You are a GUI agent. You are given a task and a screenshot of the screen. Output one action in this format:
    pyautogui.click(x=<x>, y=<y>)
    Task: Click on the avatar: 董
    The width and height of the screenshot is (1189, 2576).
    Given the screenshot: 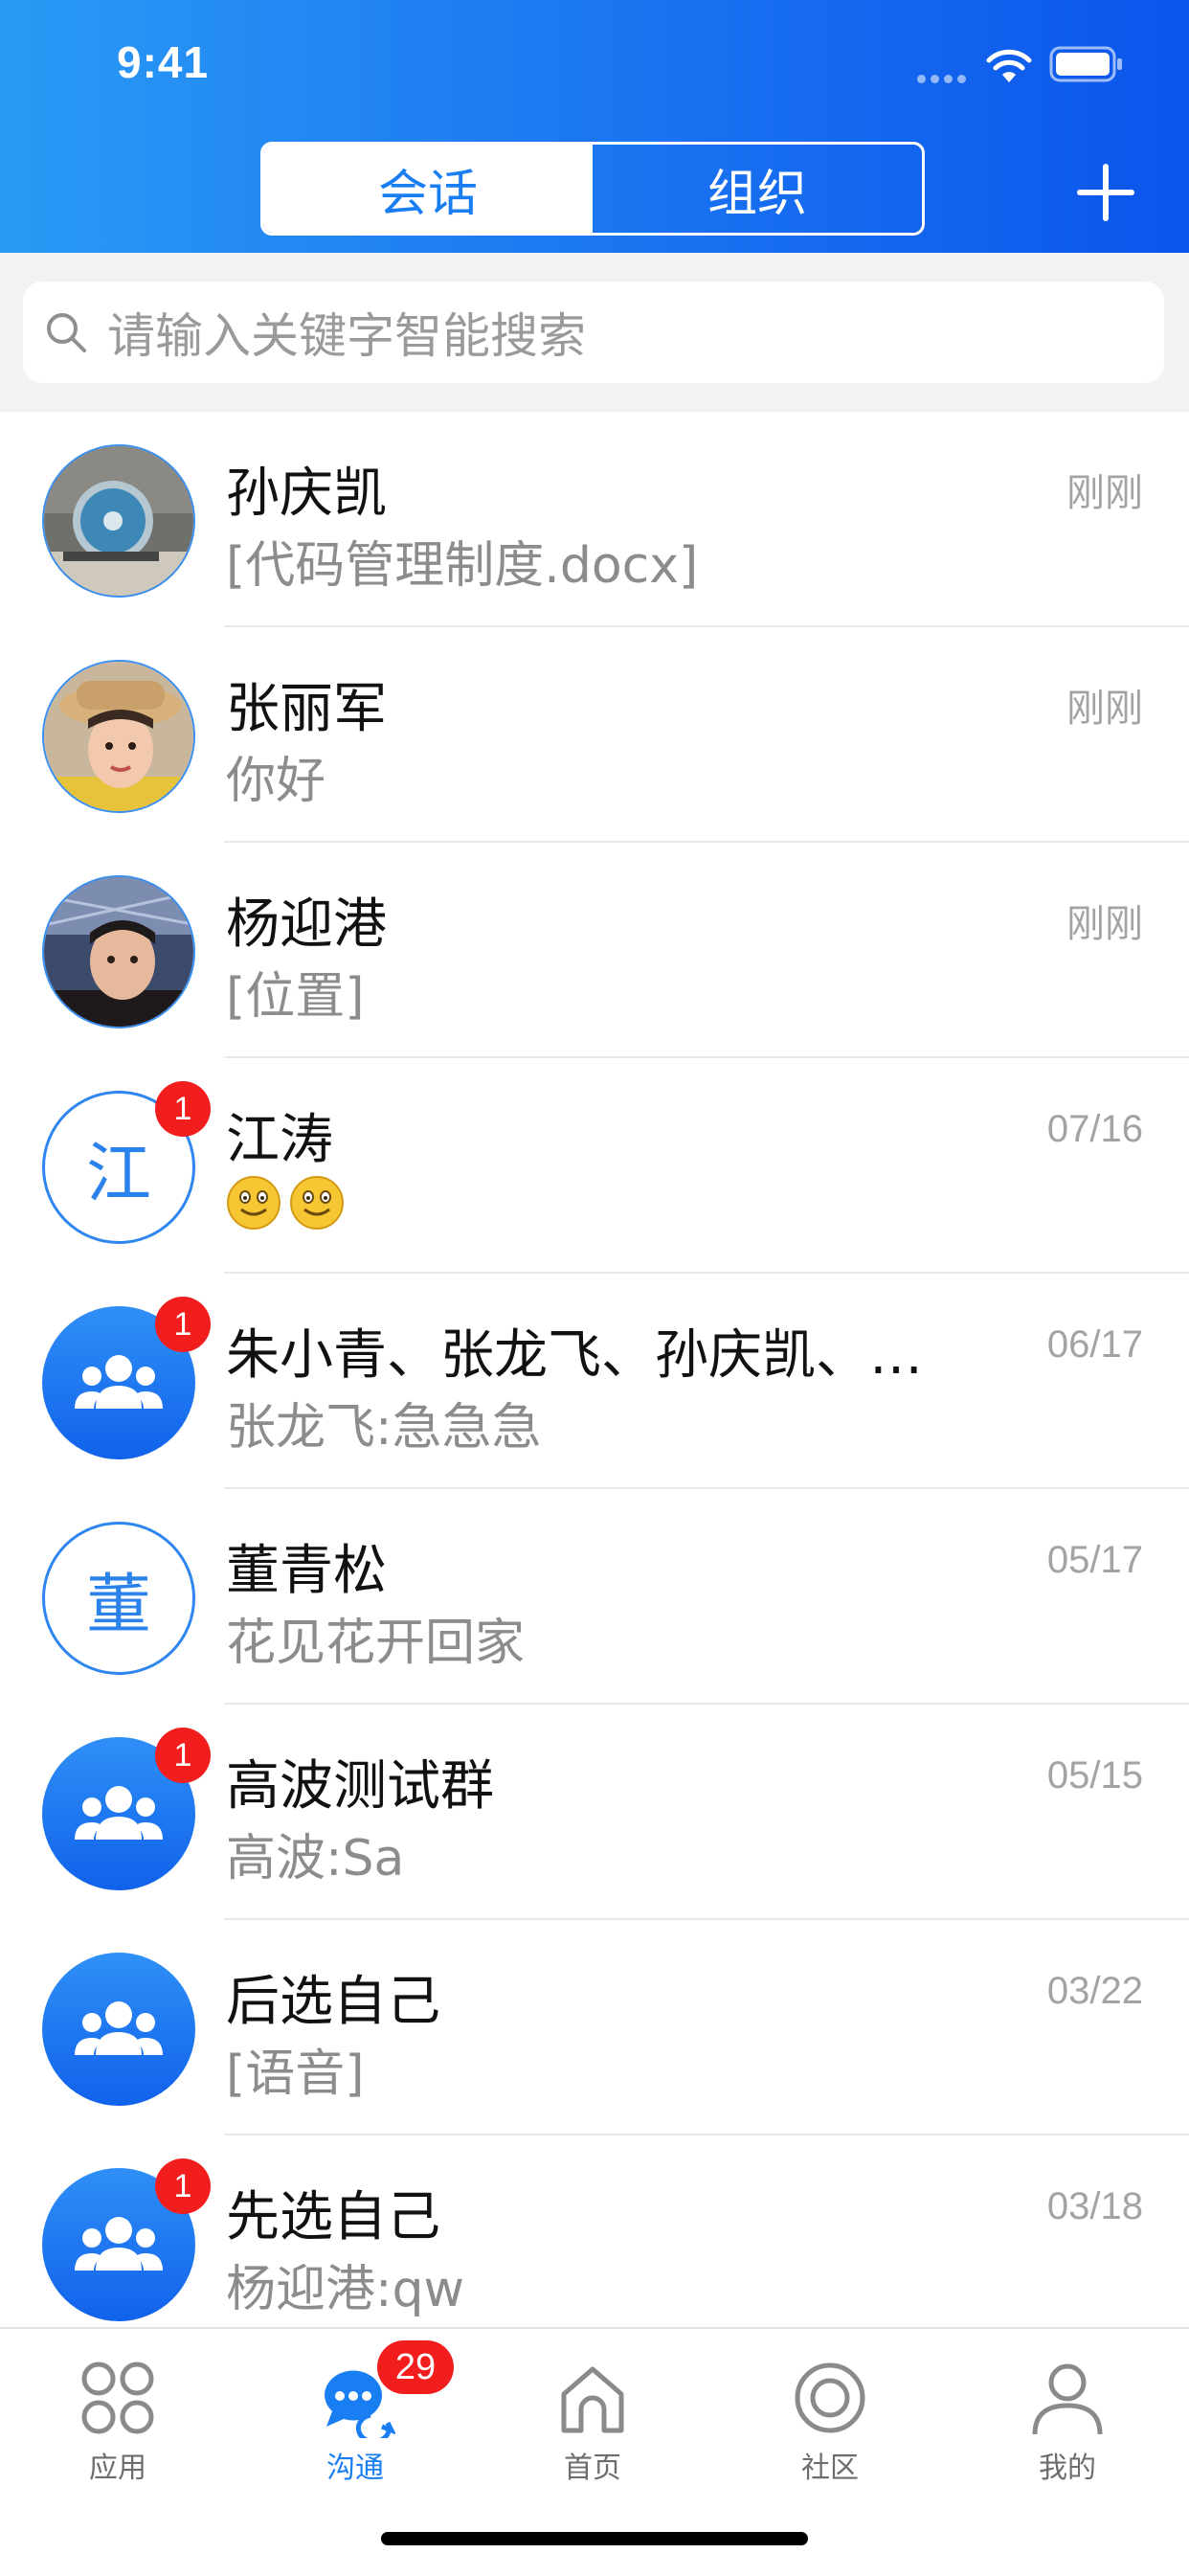 What is the action you would take?
    pyautogui.click(x=118, y=1598)
    